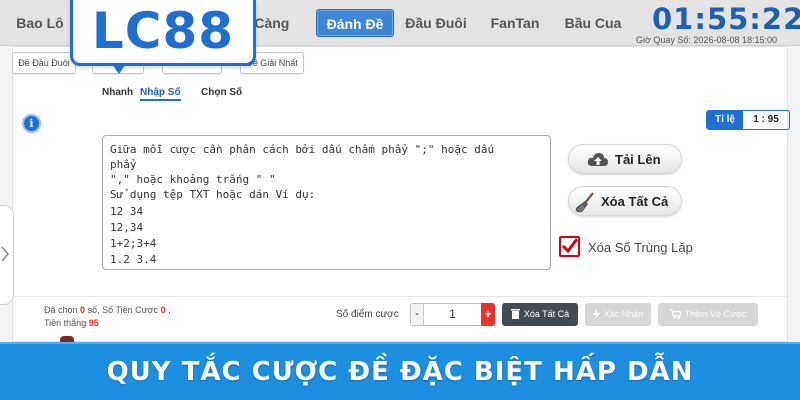  I want to click on divider, so click(400, 296).